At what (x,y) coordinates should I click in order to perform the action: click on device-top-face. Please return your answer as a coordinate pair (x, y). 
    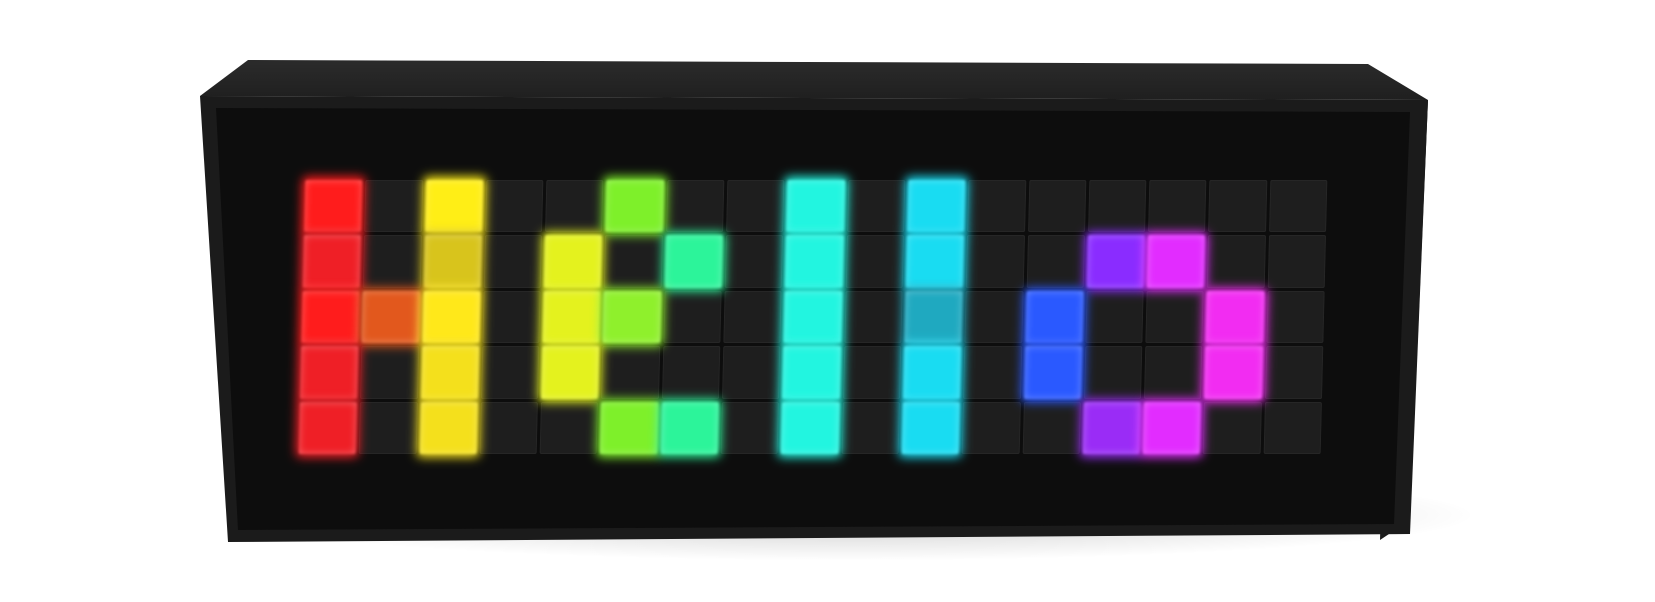
    Looking at the image, I should click on (814, 80).